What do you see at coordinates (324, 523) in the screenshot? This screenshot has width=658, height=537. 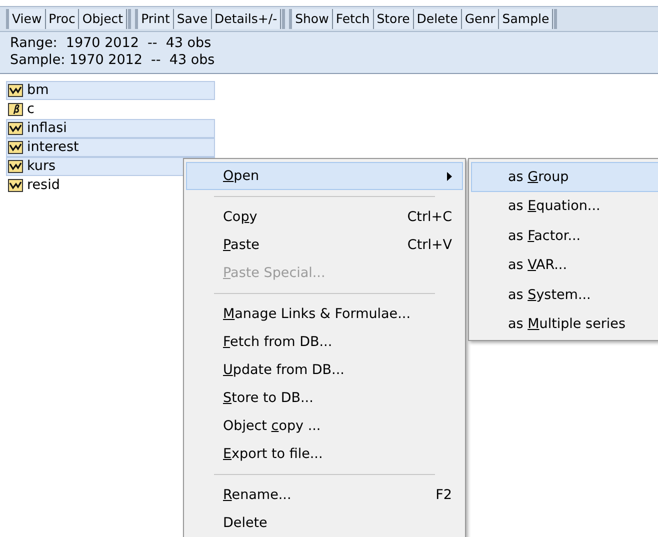 I see `menu-item: Delete` at bounding box center [324, 523].